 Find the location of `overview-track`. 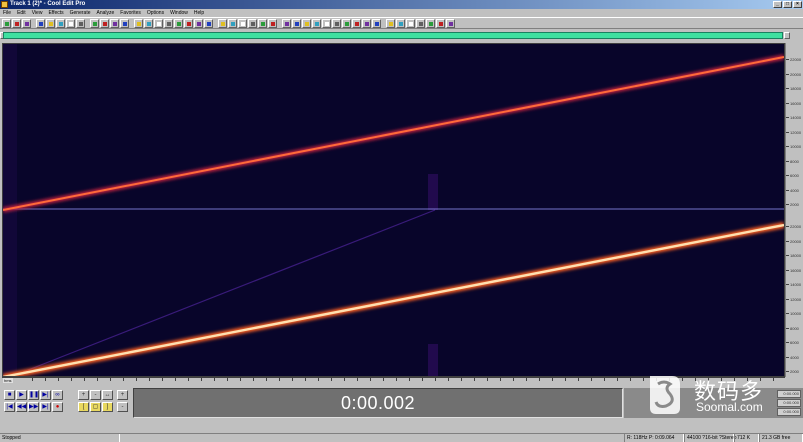

overview-track is located at coordinates (393, 35).